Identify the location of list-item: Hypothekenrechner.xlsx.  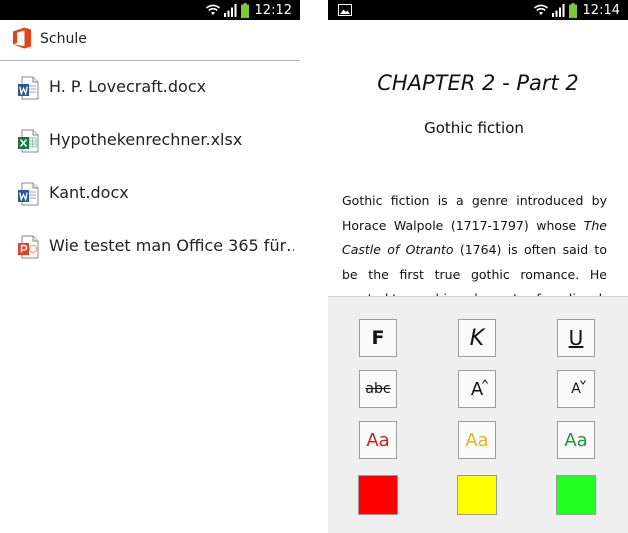
(150, 140).